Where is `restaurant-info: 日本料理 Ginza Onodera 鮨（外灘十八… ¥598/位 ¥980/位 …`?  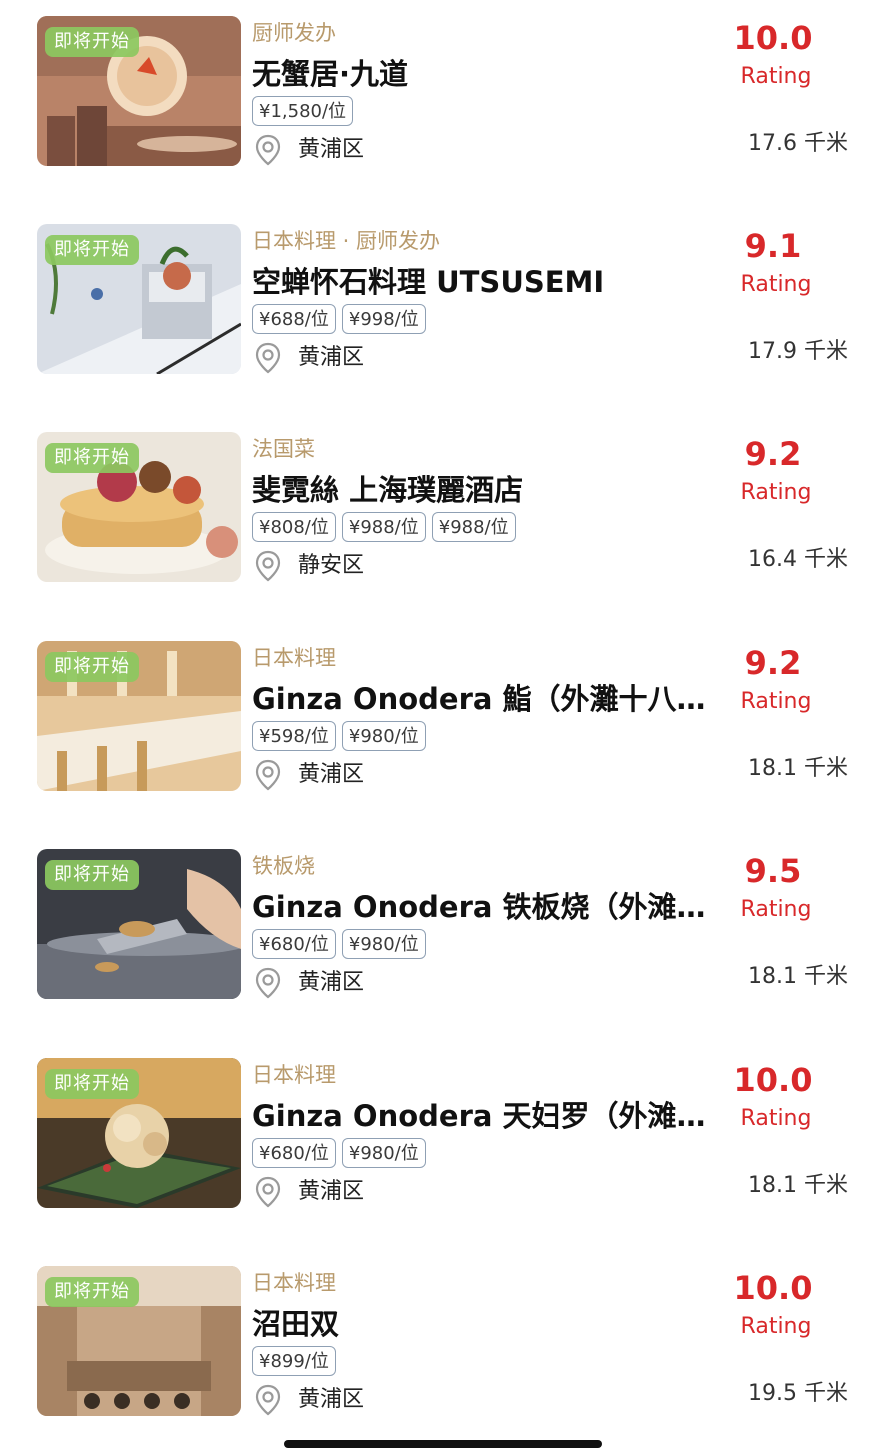 restaurant-info: 日本料理 Ginza Onodera 鮨（外灘十八… ¥598/位 ¥980/位 … is located at coordinates (492, 721).